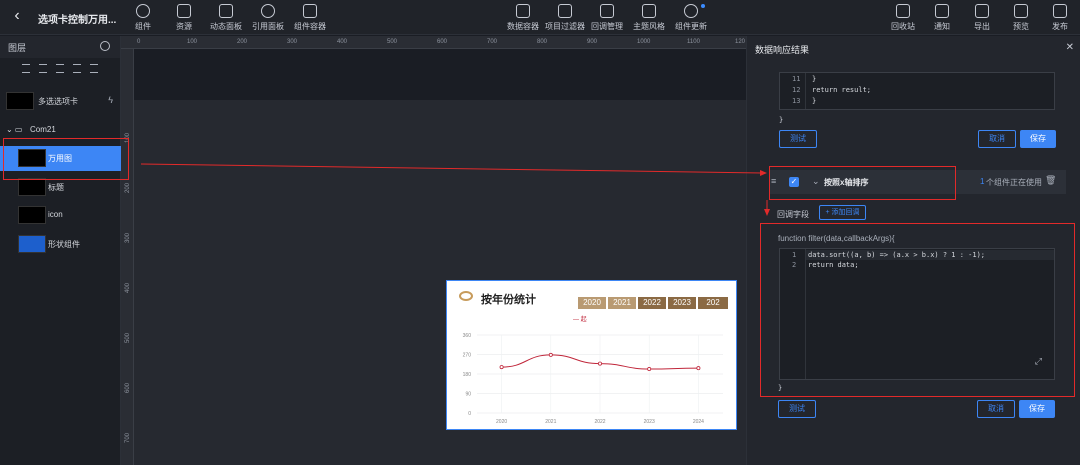 The width and height of the screenshot is (1080, 465). I want to click on chevron-left-icon: ‹, so click(17, 16).